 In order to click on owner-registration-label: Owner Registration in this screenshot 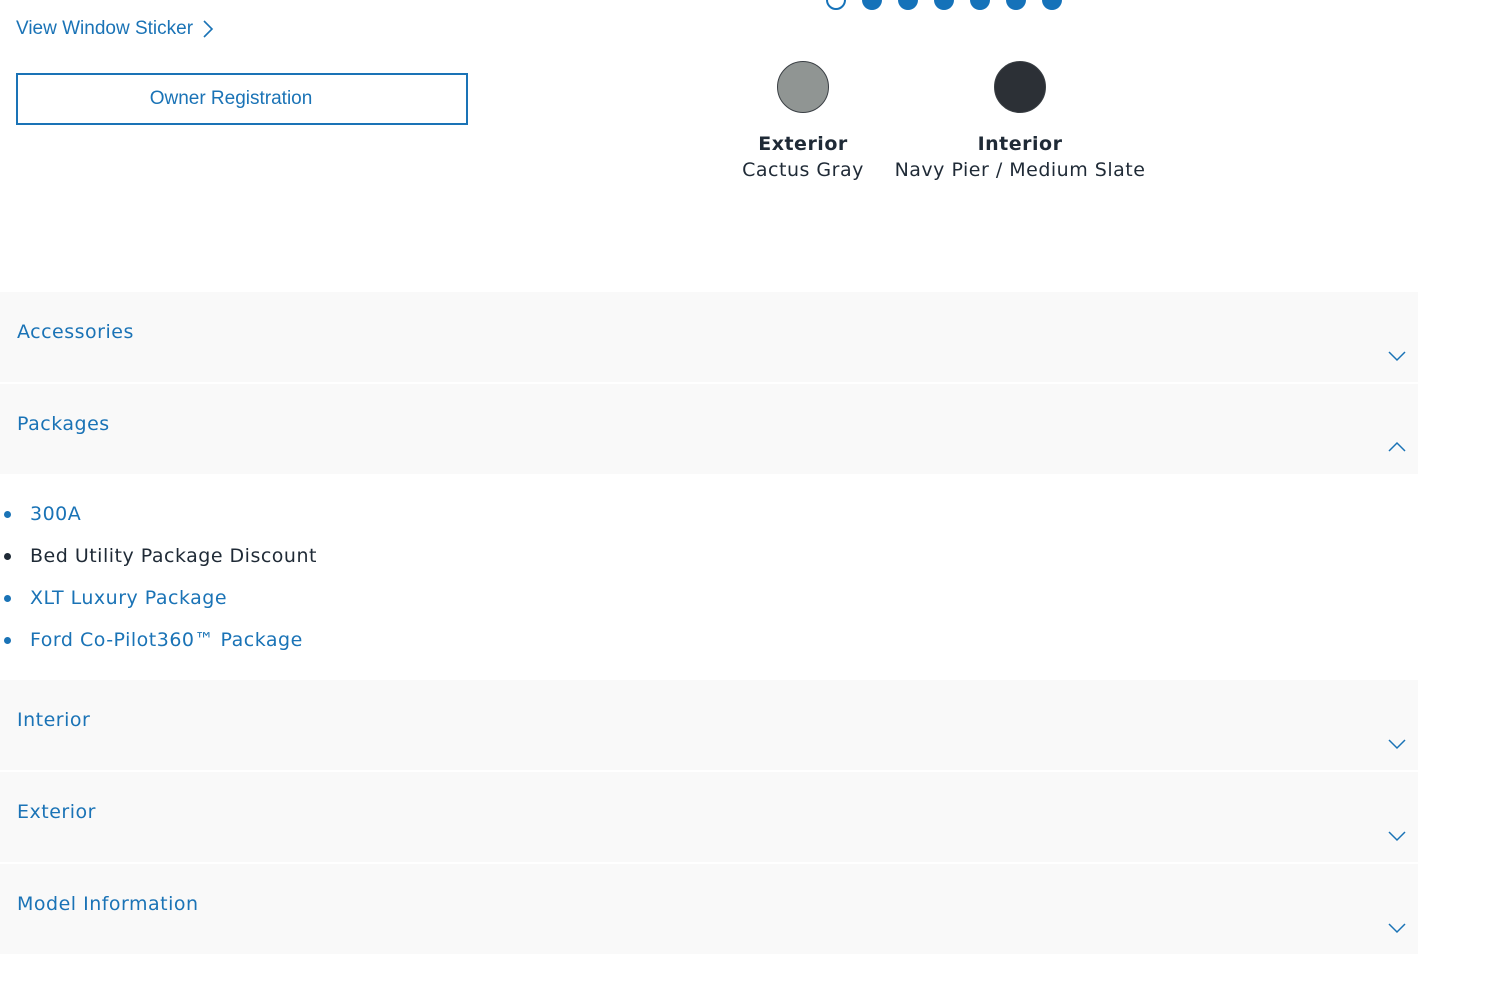, I will do `click(231, 98)`.